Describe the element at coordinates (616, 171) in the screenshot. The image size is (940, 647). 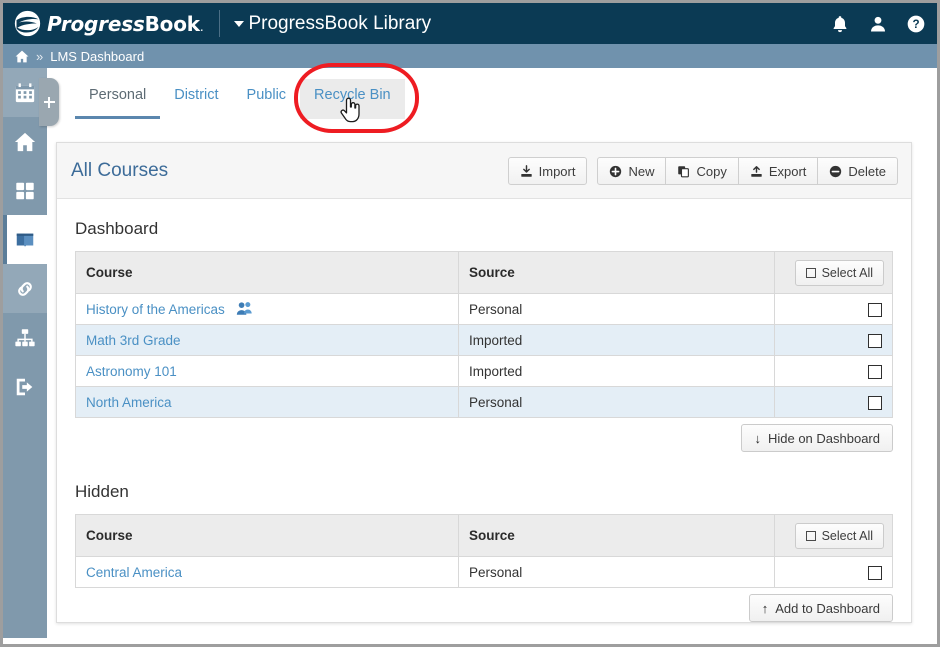
I see `plus-circle-icon` at that location.